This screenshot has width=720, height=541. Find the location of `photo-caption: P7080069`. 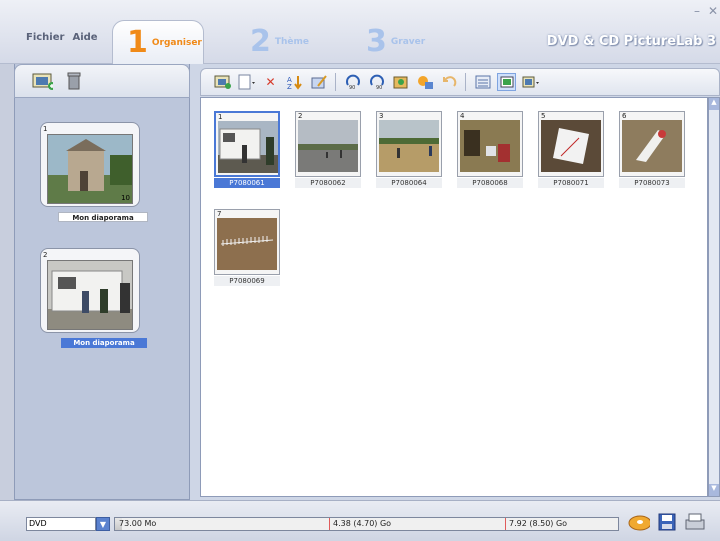

photo-caption: P7080069 is located at coordinates (247, 281).